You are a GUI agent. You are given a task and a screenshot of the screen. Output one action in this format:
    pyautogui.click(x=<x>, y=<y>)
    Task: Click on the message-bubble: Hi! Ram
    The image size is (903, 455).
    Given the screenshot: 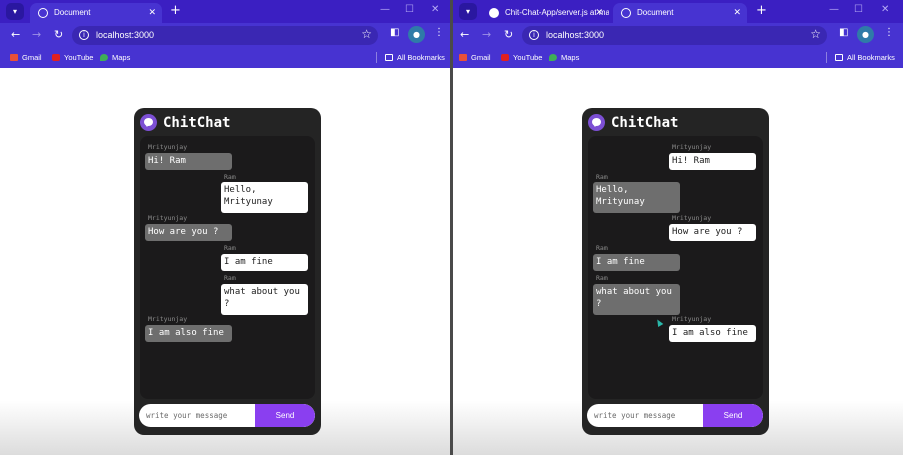 What is the action you would take?
    pyautogui.click(x=712, y=161)
    